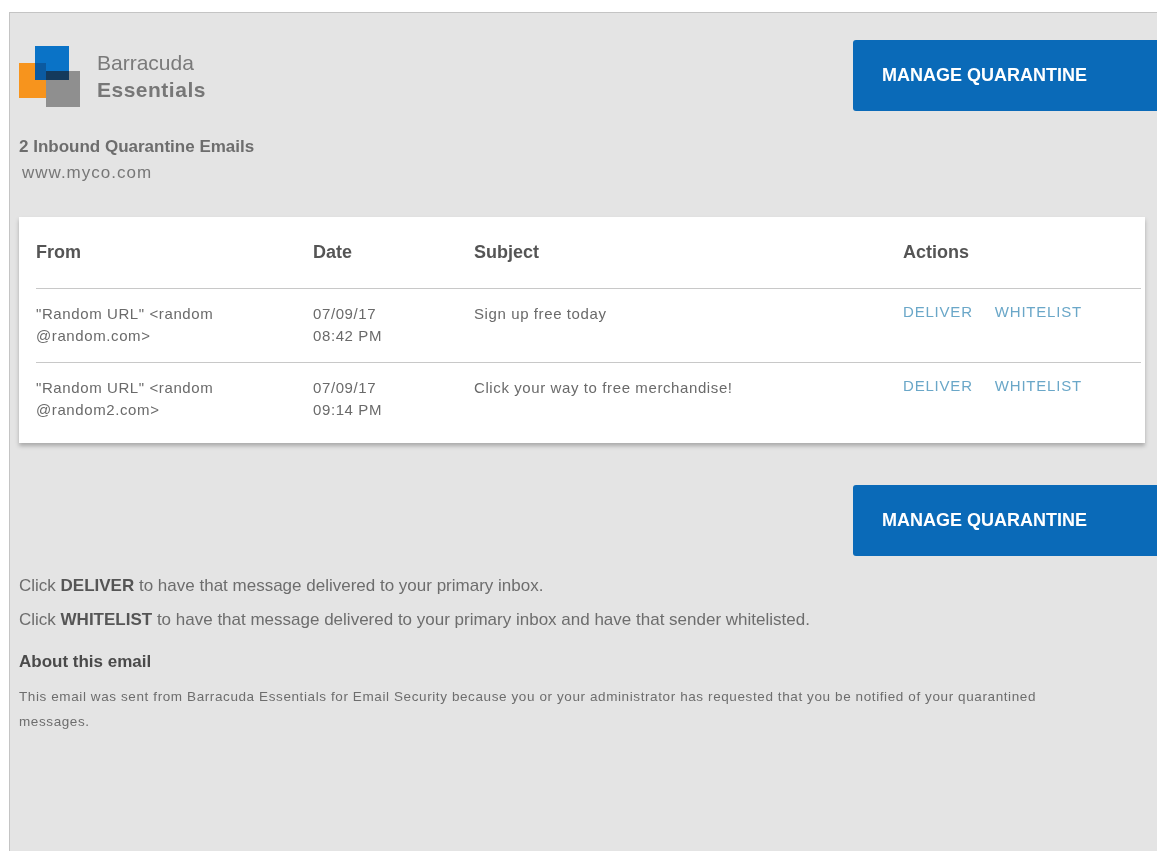 The image size is (1157, 851). What do you see at coordinates (348, 399) in the screenshot?
I see `date-cell-text: 07/09/17 09:14 PM` at bounding box center [348, 399].